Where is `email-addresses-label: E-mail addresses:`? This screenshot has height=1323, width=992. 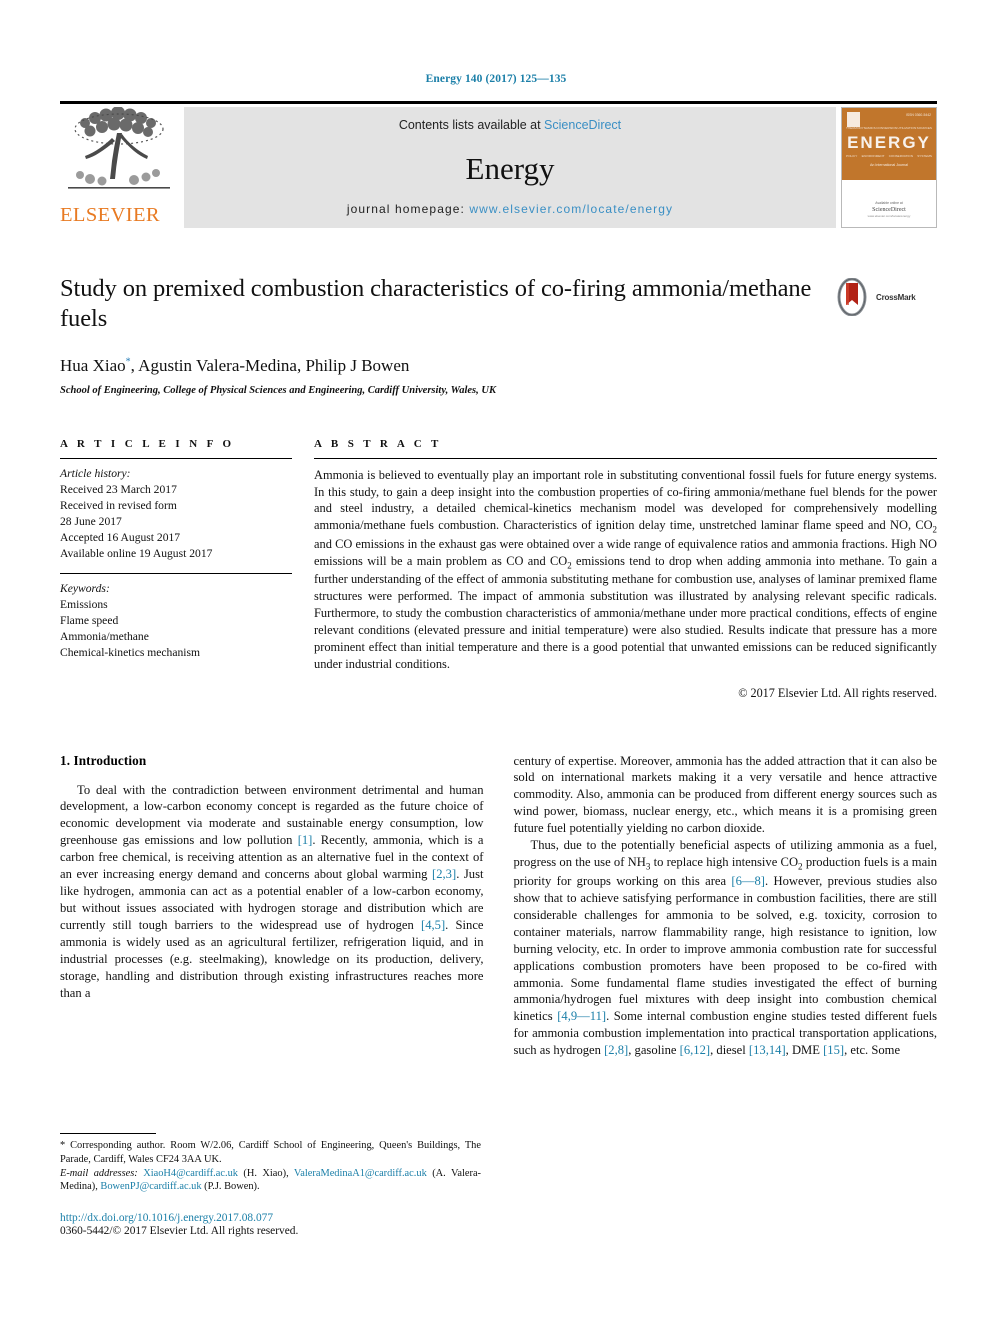 email-addresses-label: E-mail addresses: is located at coordinates (99, 1173).